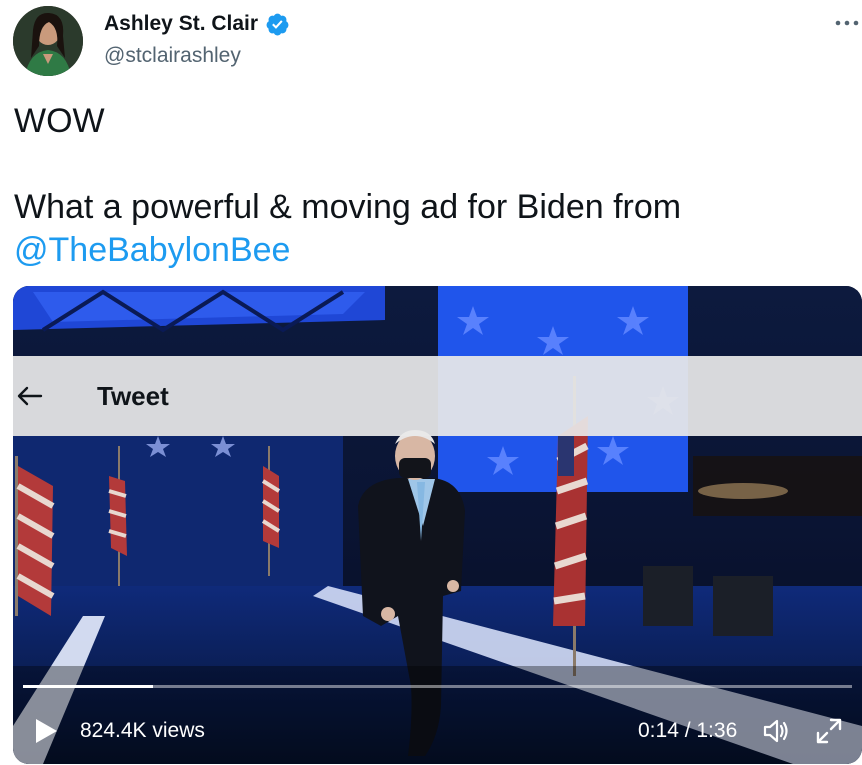 The width and height of the screenshot is (862, 765). Describe the element at coordinates (776, 731) in the screenshot. I see `volume-icon` at that location.